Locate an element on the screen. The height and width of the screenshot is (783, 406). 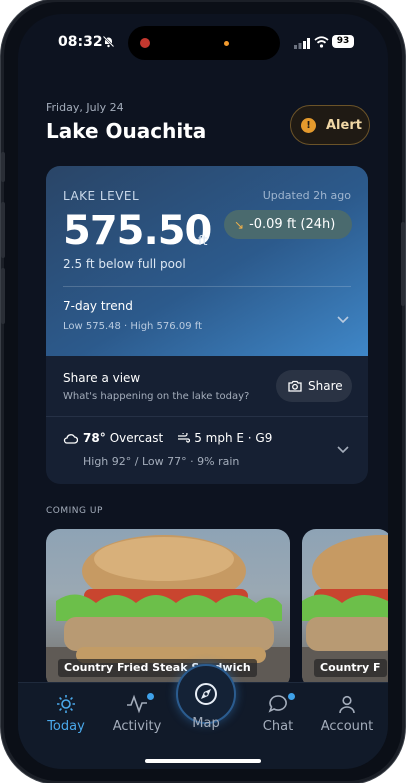
header-date: Friday, July 24 is located at coordinates (85, 107).